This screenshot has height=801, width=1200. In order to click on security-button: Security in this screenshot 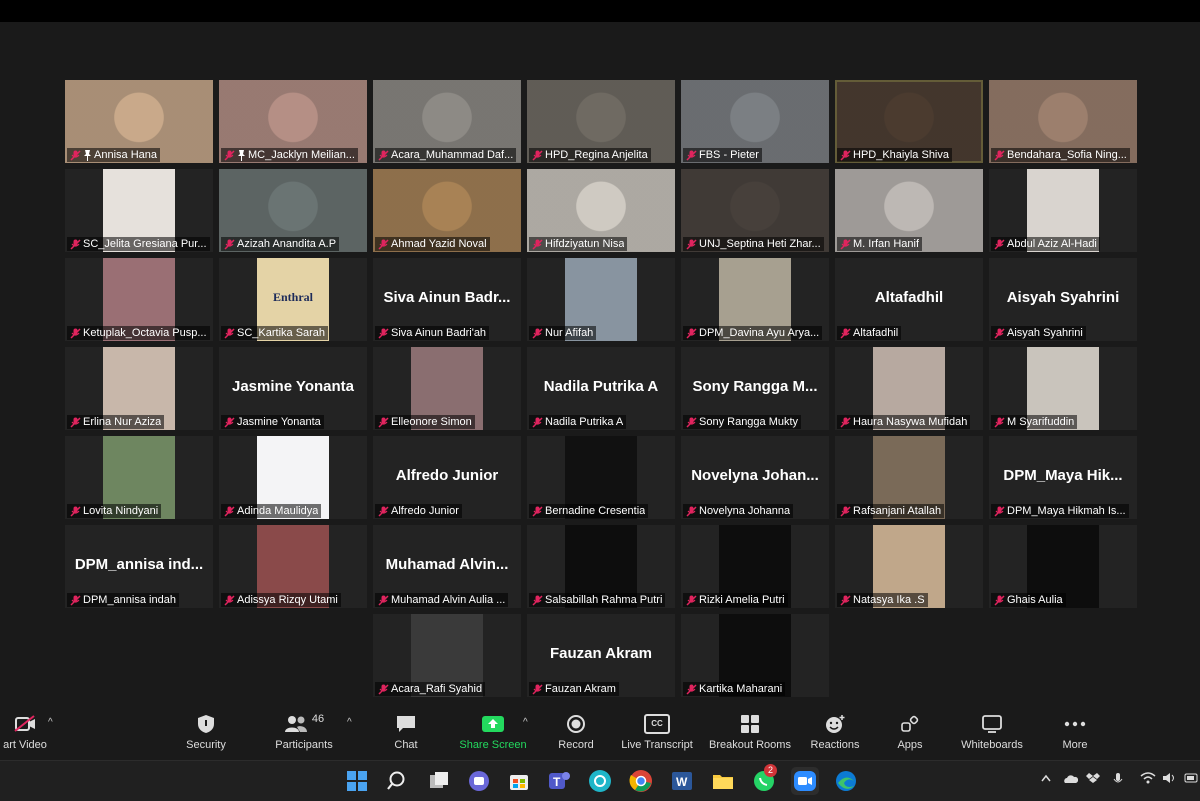, I will do `click(206, 732)`.